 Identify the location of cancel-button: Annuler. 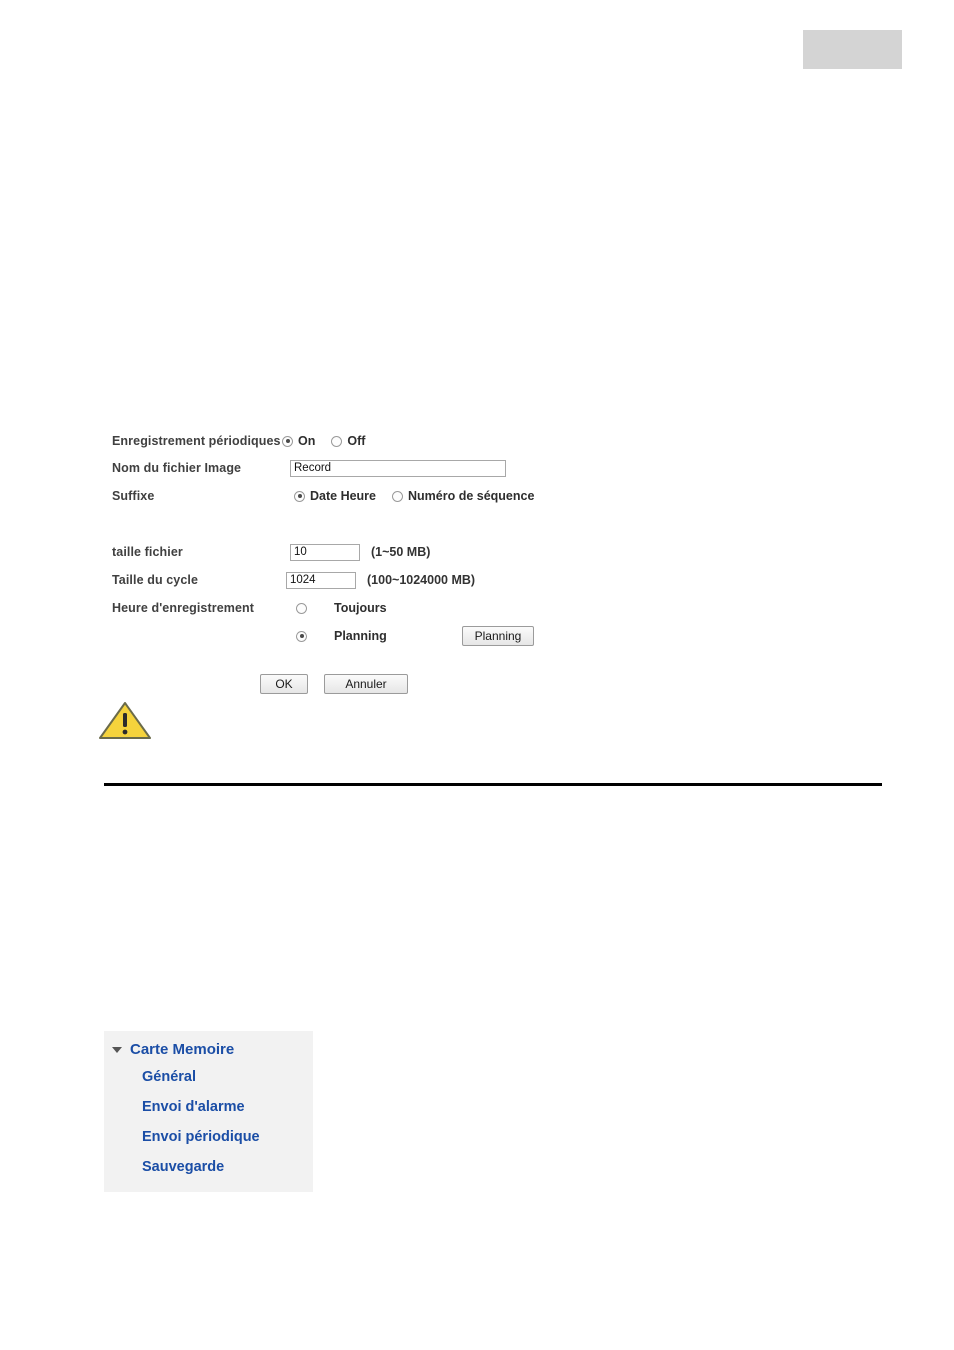
(366, 684).